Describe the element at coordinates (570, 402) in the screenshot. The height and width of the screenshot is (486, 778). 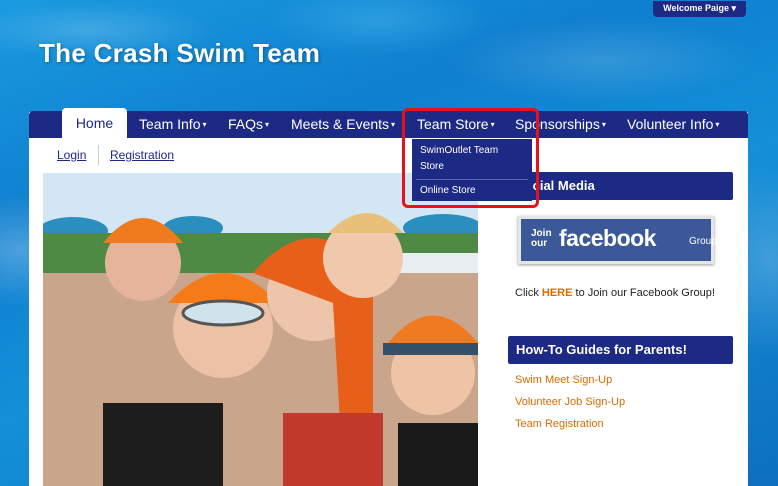
I see `guide-volunteer-job-signup-link: Volunteer Job Sign-Up` at that location.